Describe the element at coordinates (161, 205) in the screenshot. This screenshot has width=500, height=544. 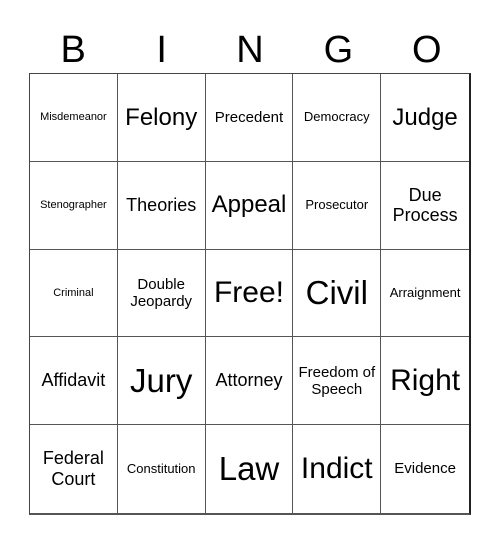
I see `bingo-cell: Theories` at that location.